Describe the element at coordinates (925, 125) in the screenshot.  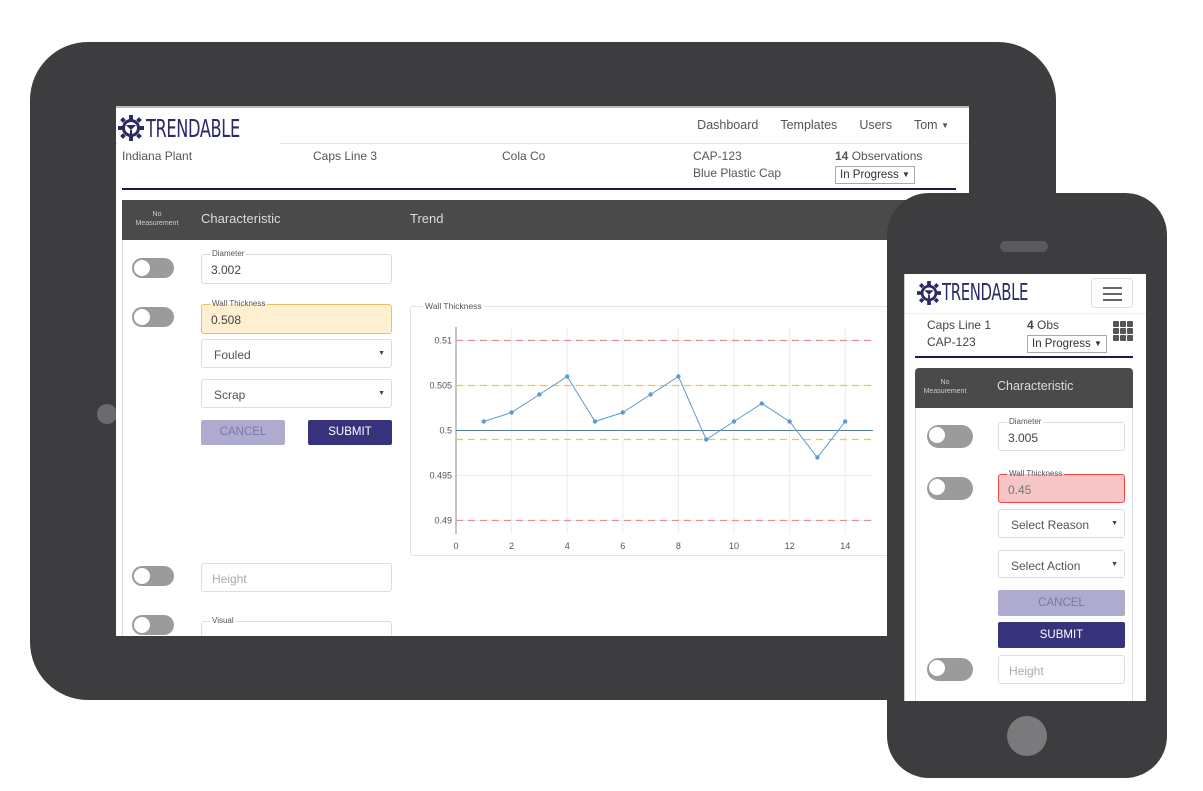
I see `user-name: Tom` at that location.